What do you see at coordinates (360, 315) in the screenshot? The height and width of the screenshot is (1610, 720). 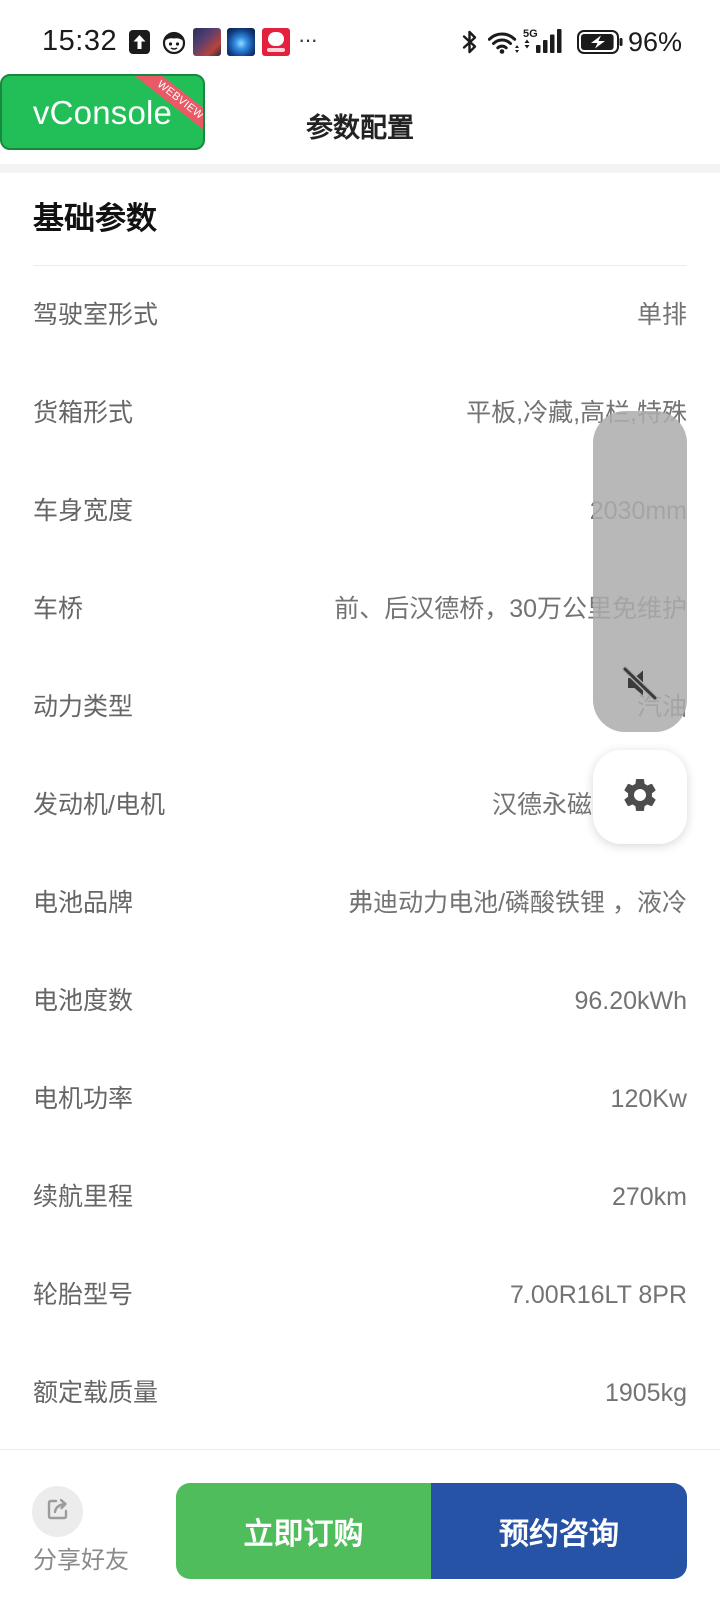 I see `param-row: 驾驶室形式 单排` at bounding box center [360, 315].